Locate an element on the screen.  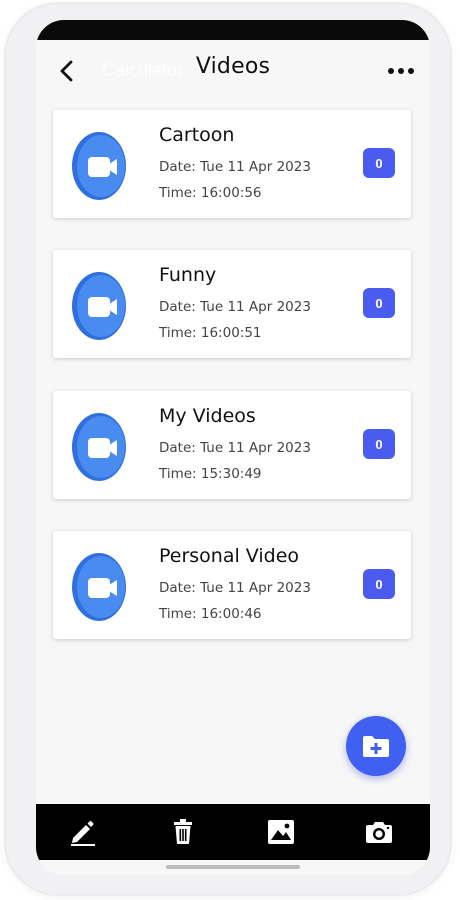
folder-time: Time: 16:00:56 is located at coordinates (210, 193).